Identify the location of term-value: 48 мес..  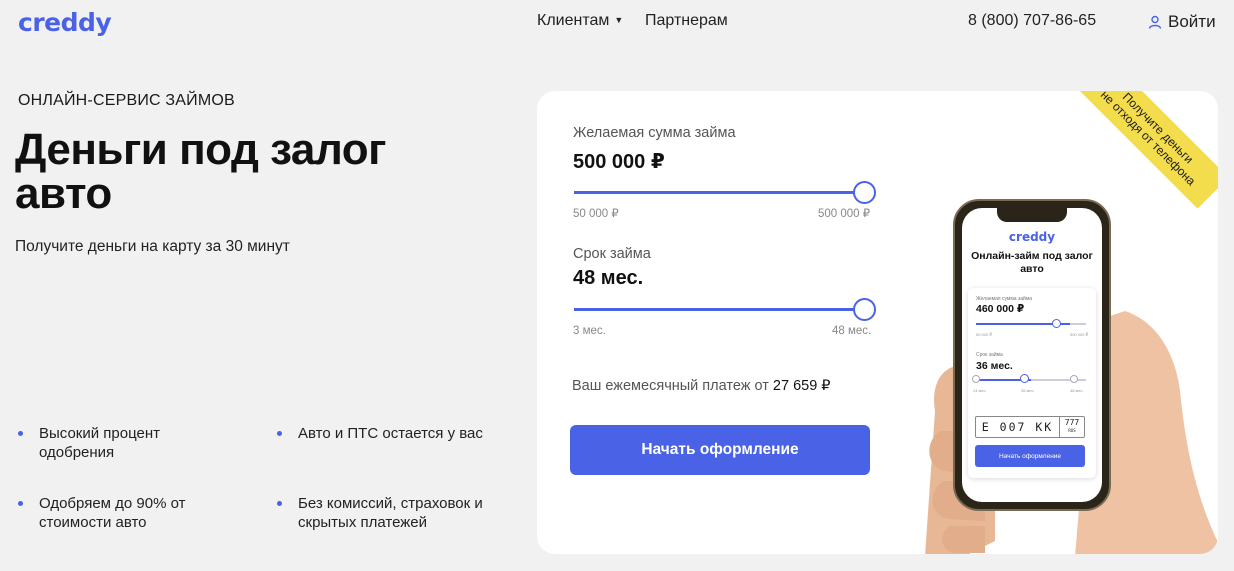
(608, 278).